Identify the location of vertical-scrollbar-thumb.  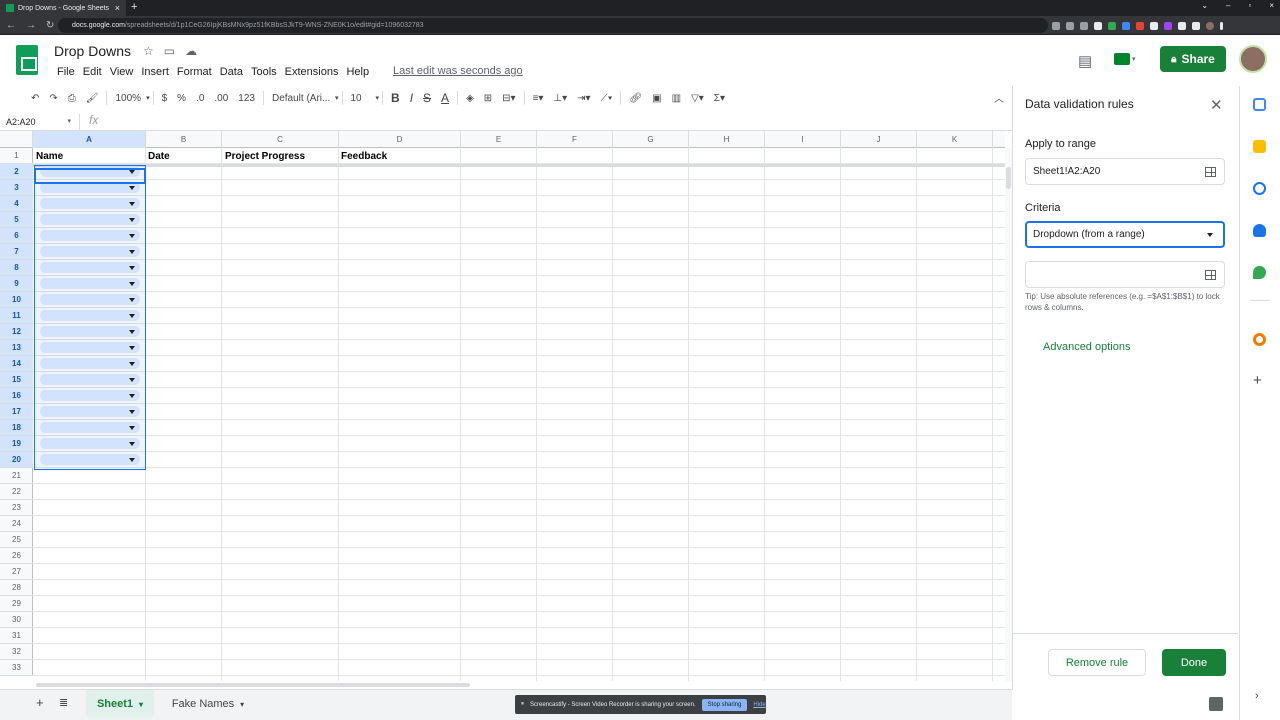
(1008, 178).